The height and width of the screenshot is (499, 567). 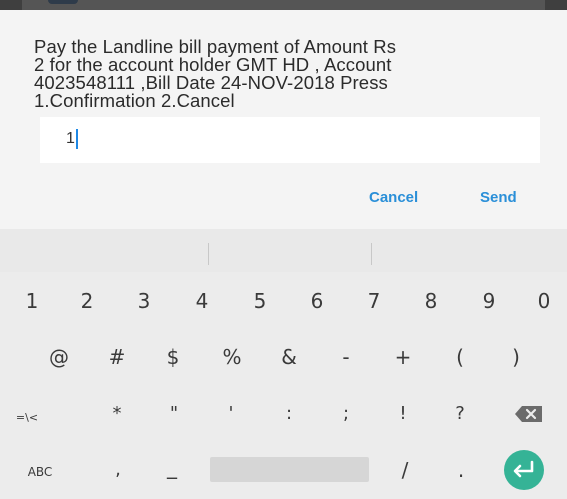 What do you see at coordinates (117, 357) in the screenshot?
I see `key-hash: #` at bounding box center [117, 357].